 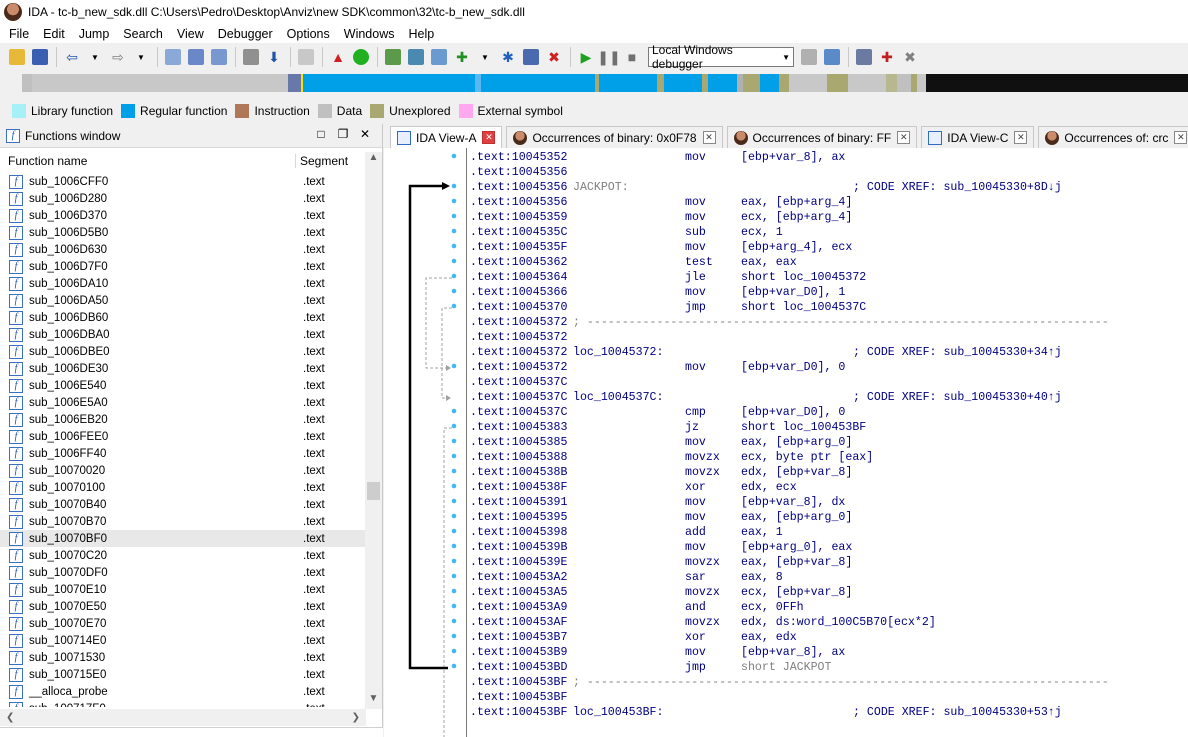 What do you see at coordinates (518, 187) in the screenshot?
I see `line-address: .text:10045356` at bounding box center [518, 187].